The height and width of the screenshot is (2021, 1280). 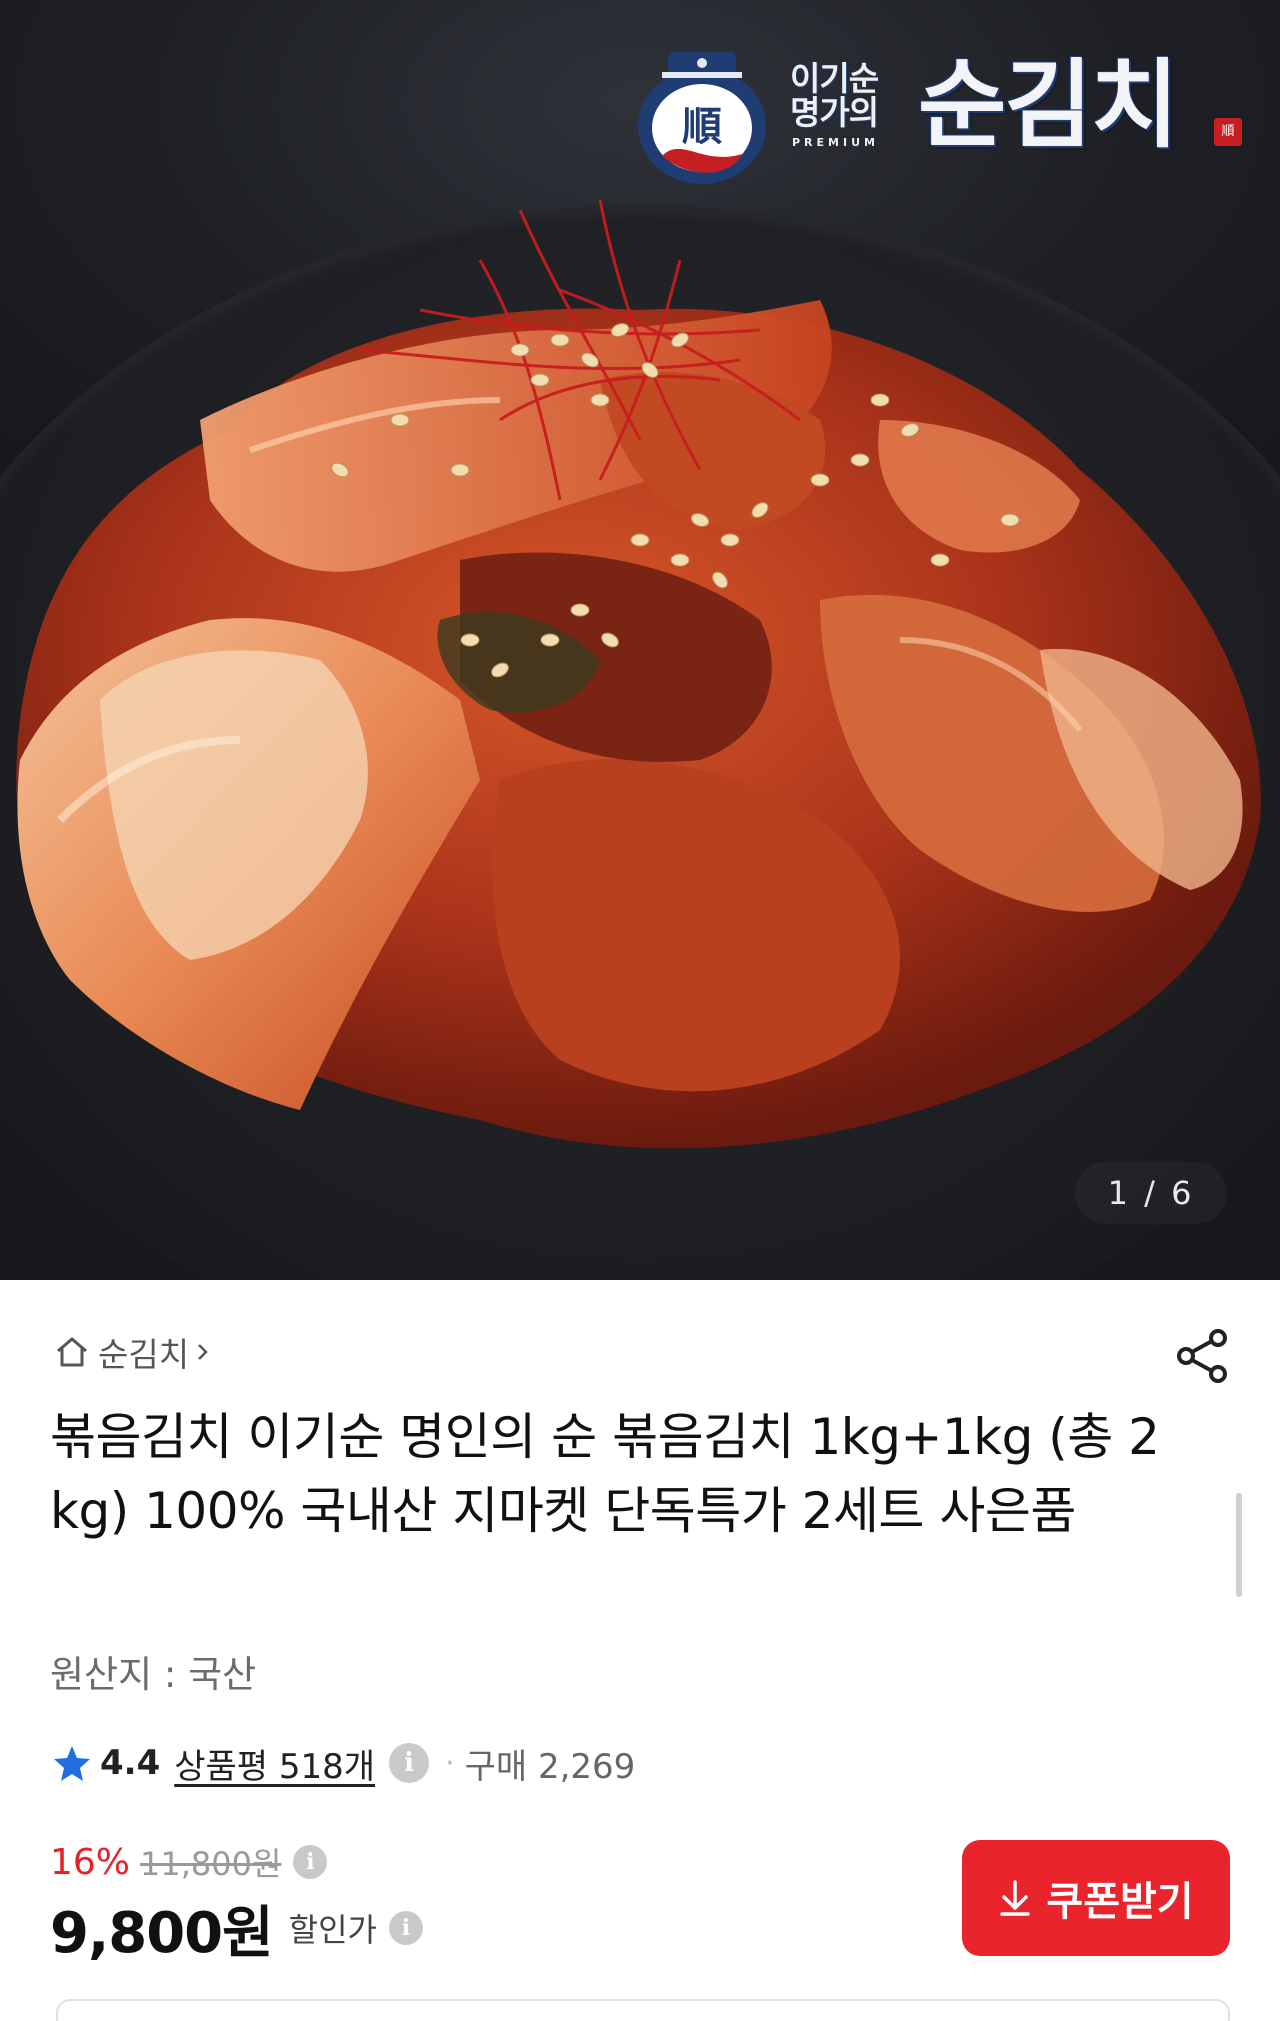 I want to click on home-icon, so click(x=72, y=1352).